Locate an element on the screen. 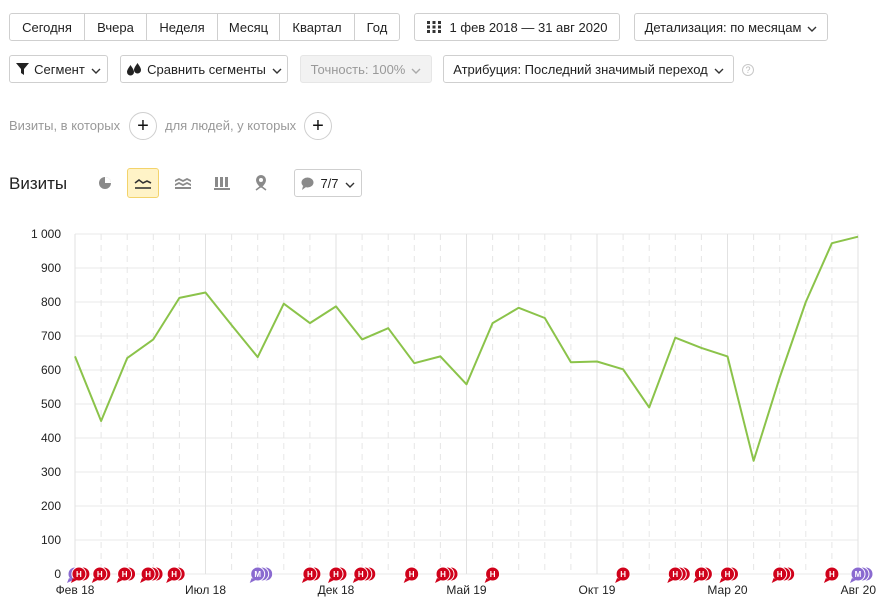 This screenshot has height=606, width=881. segment-button: Сегмент is located at coordinates (58, 69).